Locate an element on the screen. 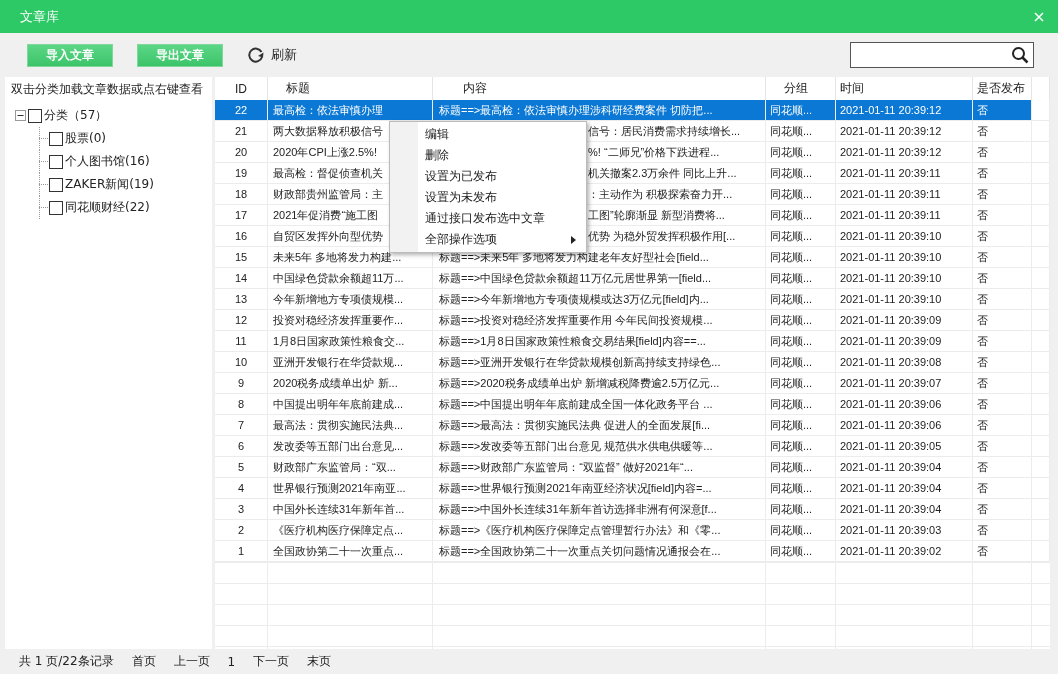 This screenshot has height=674, width=1058. table-cell: 2021-01-11 20:39:10 is located at coordinates (904, 236).